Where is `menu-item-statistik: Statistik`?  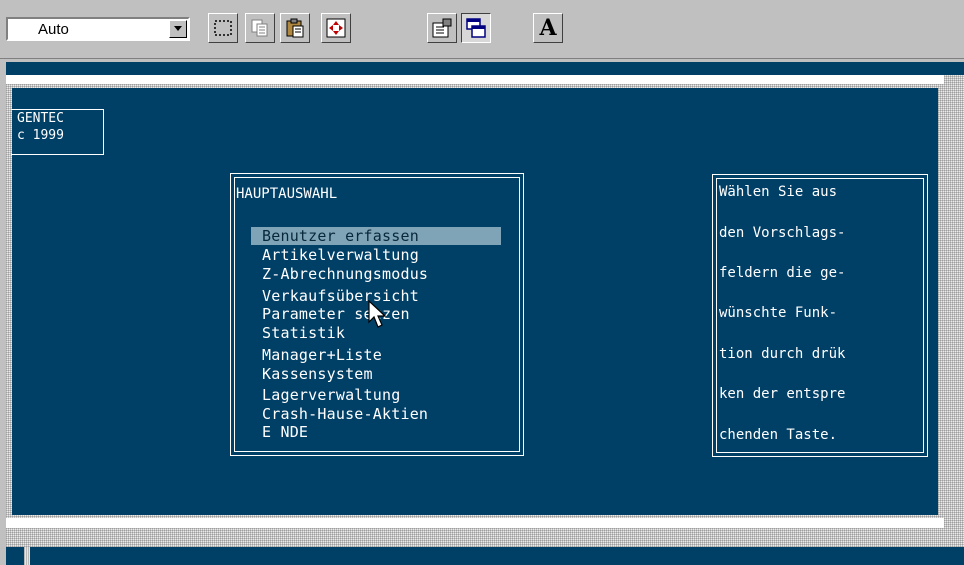 menu-item-statistik: Statistik is located at coordinates (303, 333).